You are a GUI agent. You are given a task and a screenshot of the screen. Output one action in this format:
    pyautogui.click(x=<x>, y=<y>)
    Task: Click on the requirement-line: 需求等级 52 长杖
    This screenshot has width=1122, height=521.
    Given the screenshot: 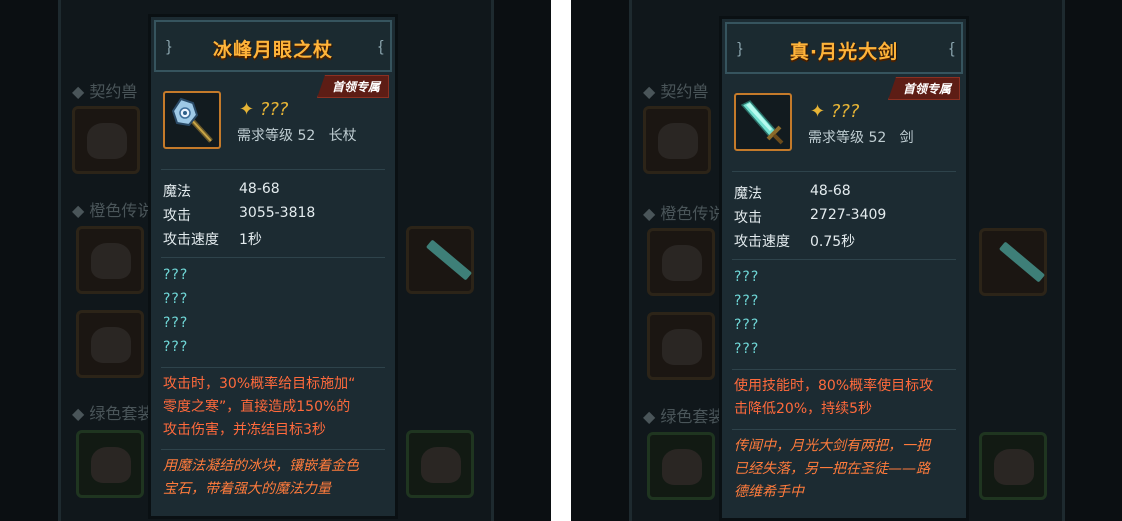 What is the action you would take?
    pyautogui.click(x=297, y=136)
    